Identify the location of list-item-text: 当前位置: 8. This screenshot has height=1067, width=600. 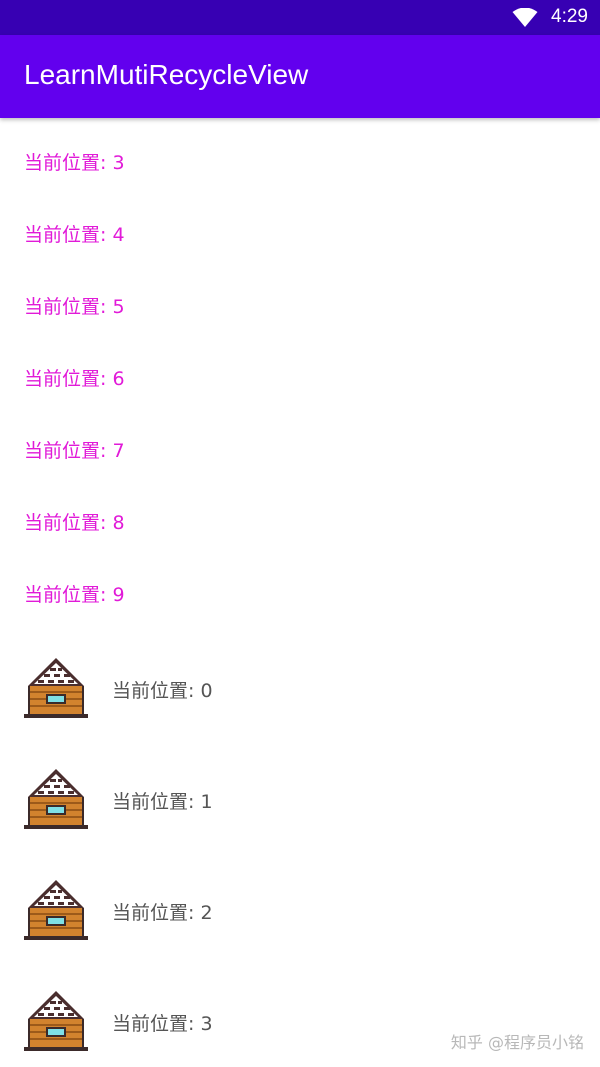
(300, 514).